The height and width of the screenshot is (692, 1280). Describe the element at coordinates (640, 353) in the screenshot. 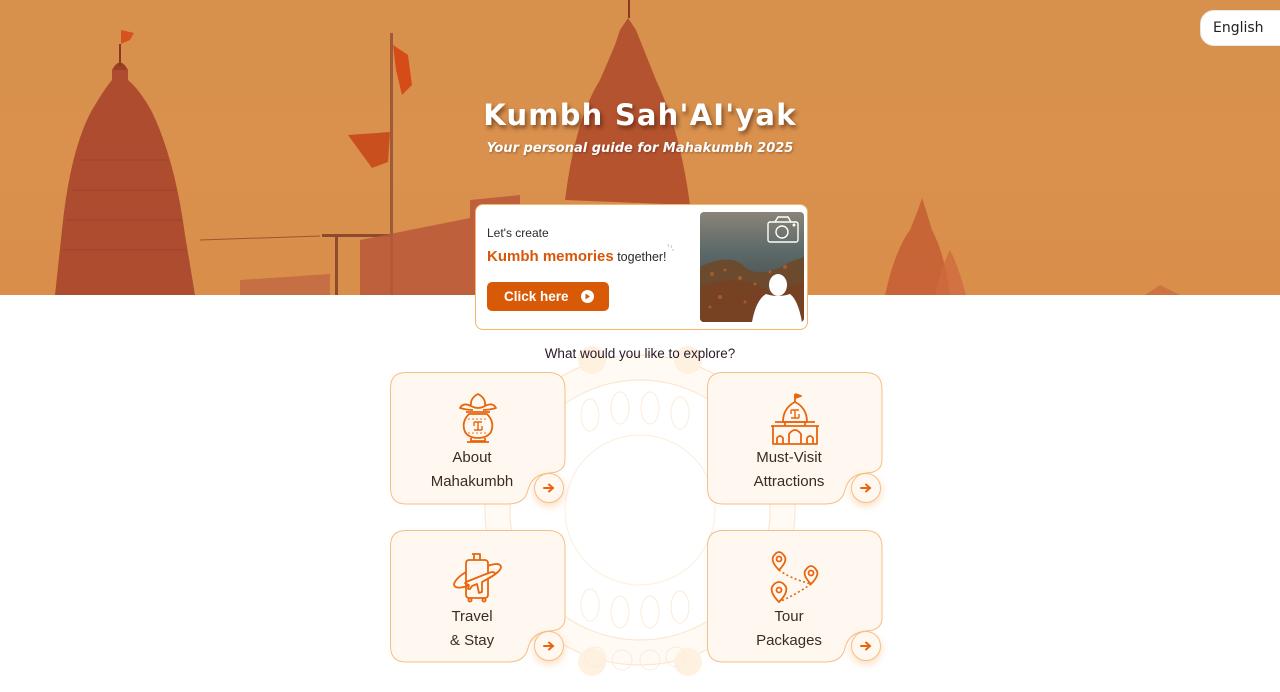

I see `explore-heading: What would you like to explore?` at that location.